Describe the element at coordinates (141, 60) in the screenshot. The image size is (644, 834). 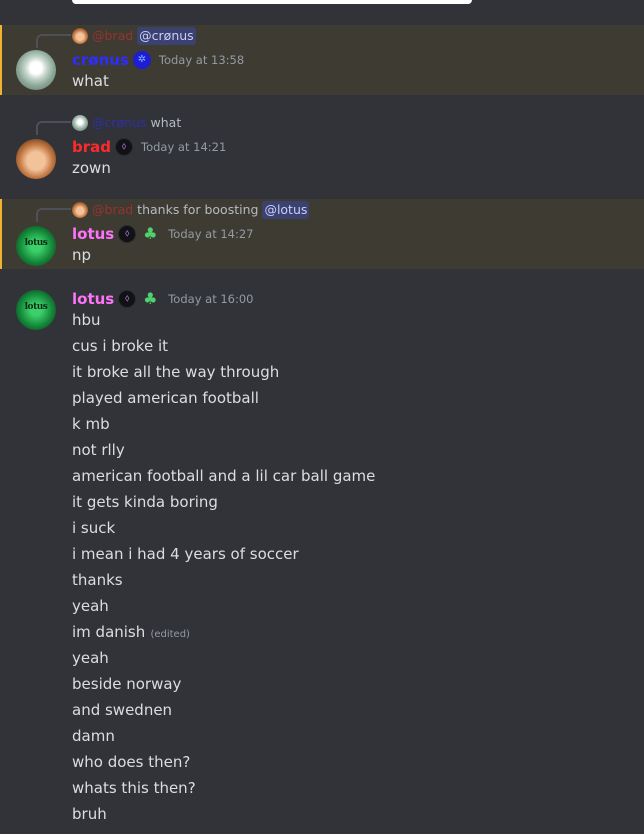
I see `server-tag-icon: ✲` at that location.